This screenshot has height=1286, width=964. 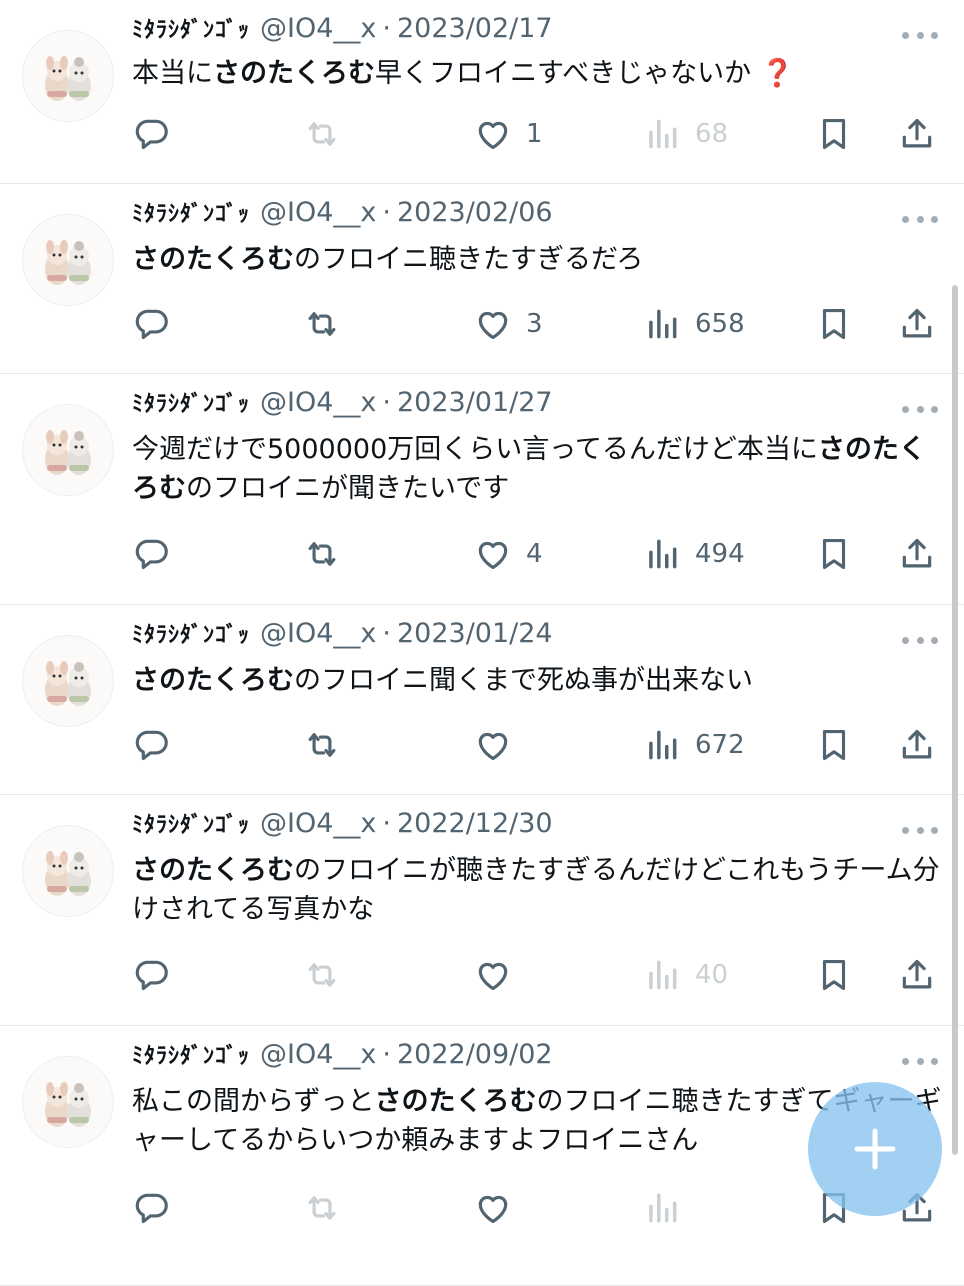 What do you see at coordinates (685, 975) in the screenshot?
I see `views-button: 40` at bounding box center [685, 975].